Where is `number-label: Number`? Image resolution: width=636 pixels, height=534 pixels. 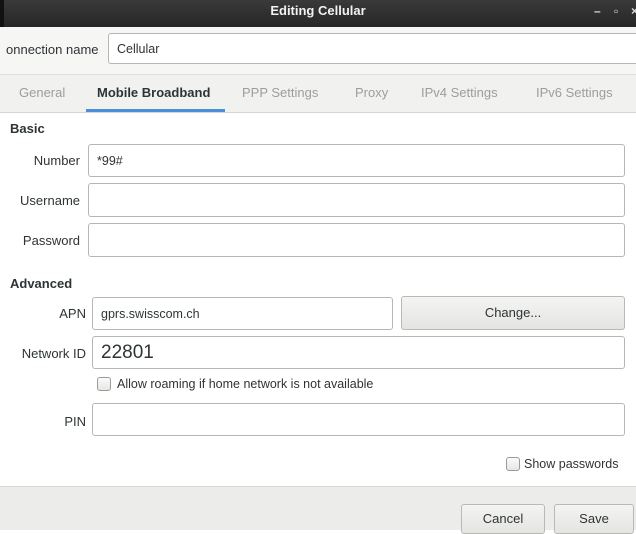 number-label: Number is located at coordinates (56, 160).